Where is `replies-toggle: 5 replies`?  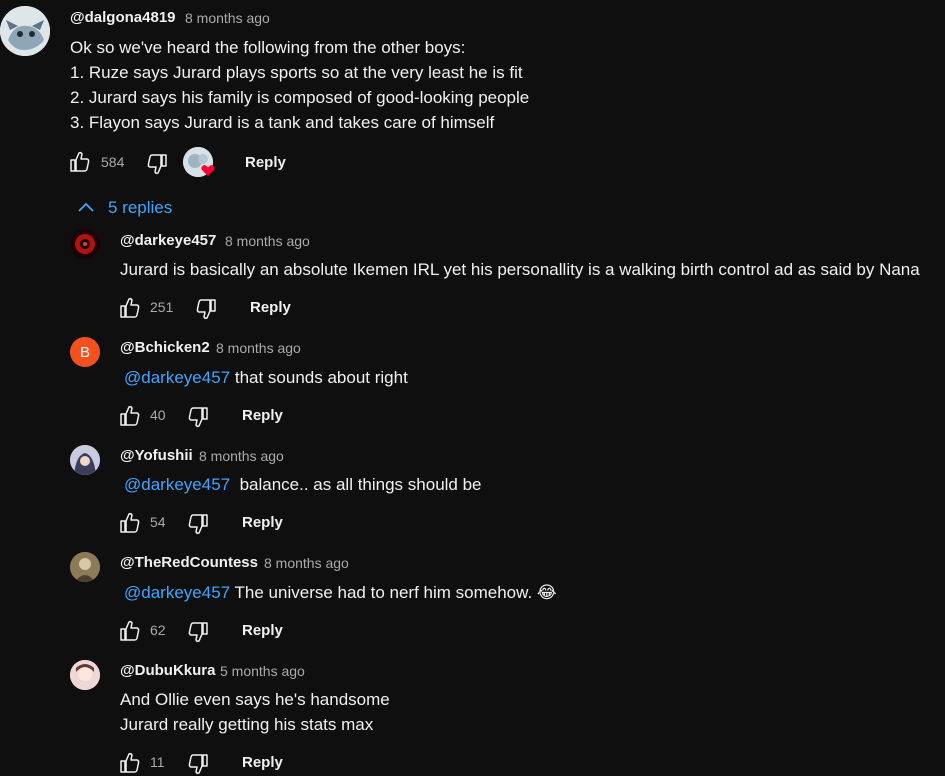
replies-toggle: 5 replies is located at coordinates (140, 208).